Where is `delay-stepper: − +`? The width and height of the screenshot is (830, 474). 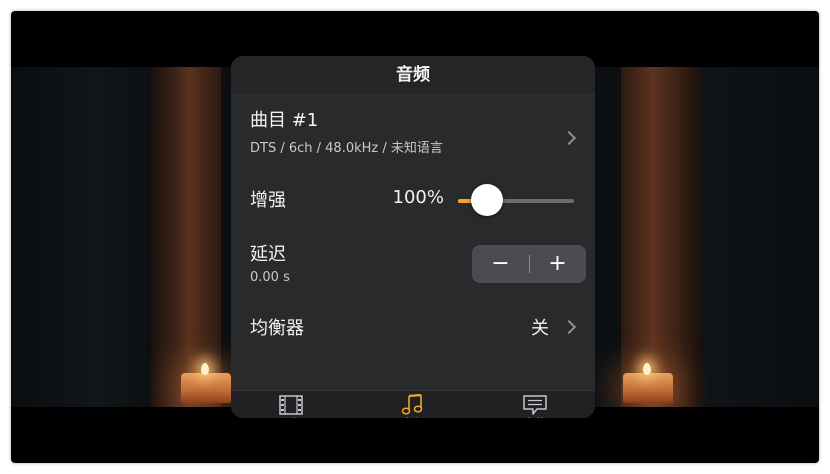
delay-stepper: − + is located at coordinates (529, 264).